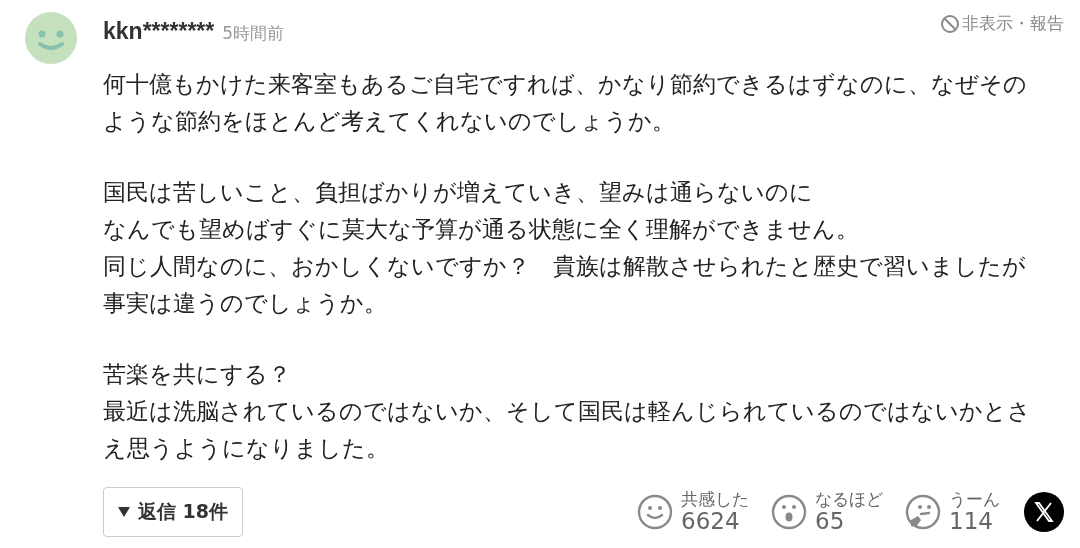  I want to click on comment-paragraph: 何十億もかけた来客室もあるご自宅ですれば、かなり節約できるはずなのに、なぜその ような節約をほとんど考えてくれないのでしょうか。, so click(565, 103).